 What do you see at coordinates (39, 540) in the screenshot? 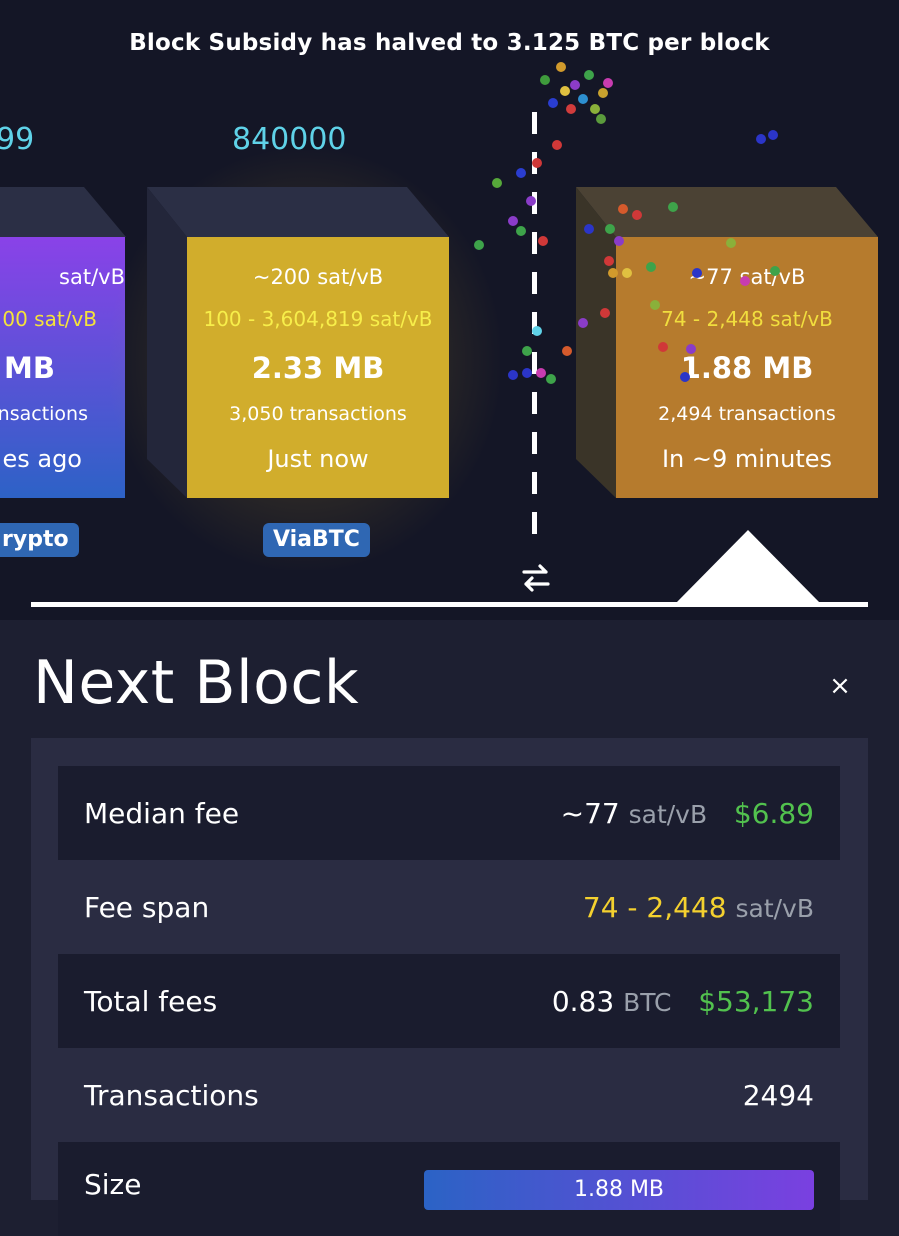
I see `pool-badge-prev: rypto` at bounding box center [39, 540].